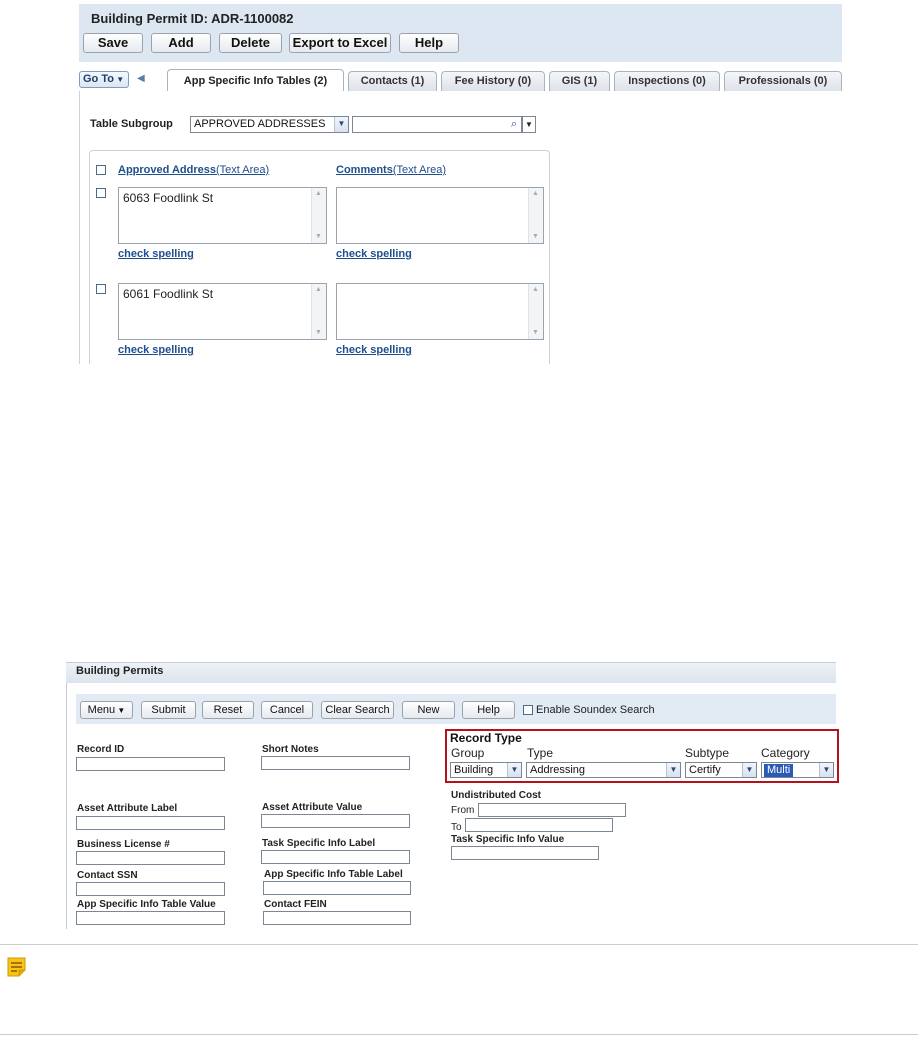 This screenshot has width=918, height=1037. What do you see at coordinates (312, 807) in the screenshot?
I see `asset-attribute-value-label: Asset Attribute Value` at bounding box center [312, 807].